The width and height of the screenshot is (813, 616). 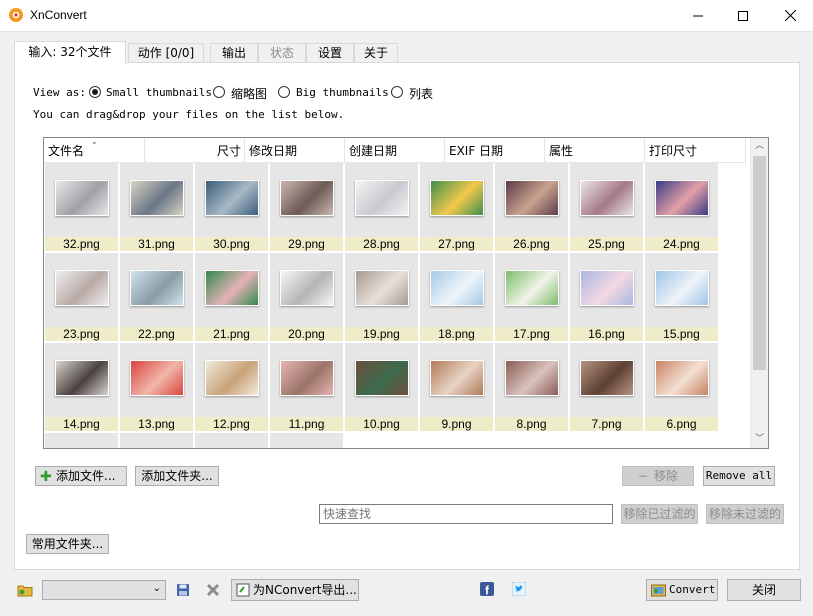 I want to click on vertical-scrollbar: ︿ ﹀, so click(x=759, y=293).